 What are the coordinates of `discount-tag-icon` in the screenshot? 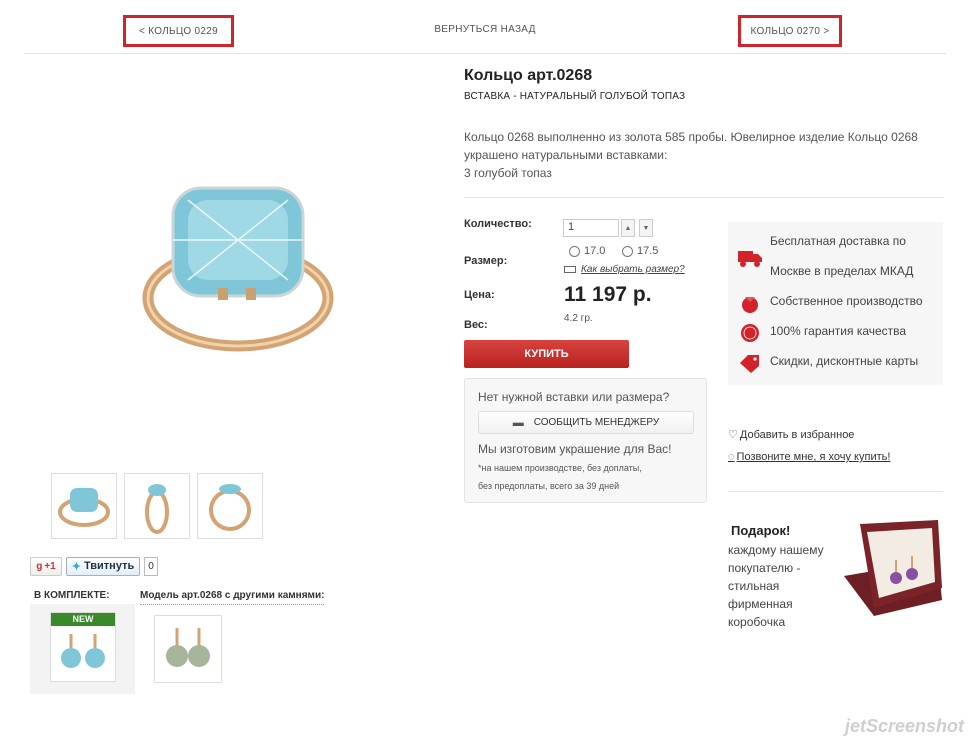 It's located at (749, 364).